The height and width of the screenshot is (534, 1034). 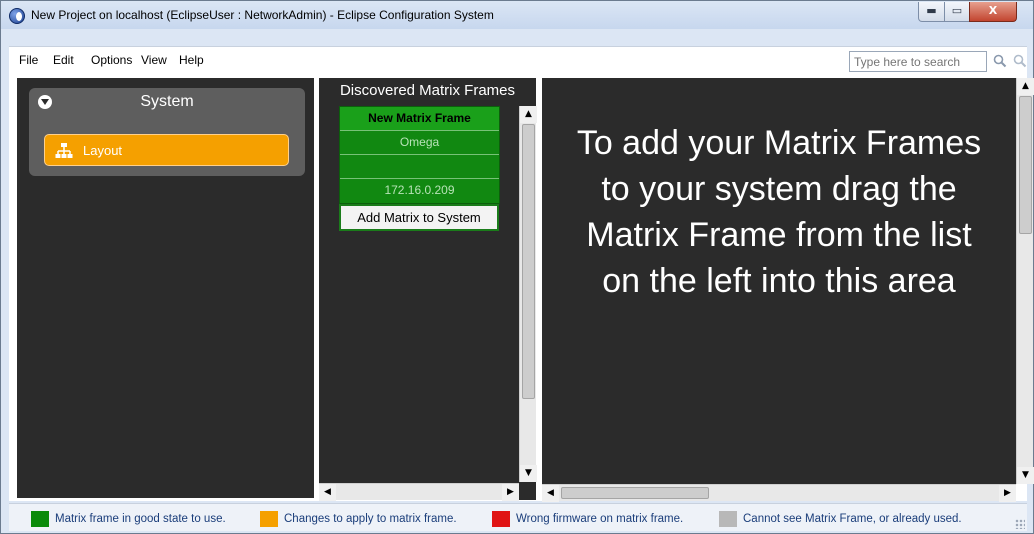 I want to click on maximize-button: ▭, so click(x=957, y=12).